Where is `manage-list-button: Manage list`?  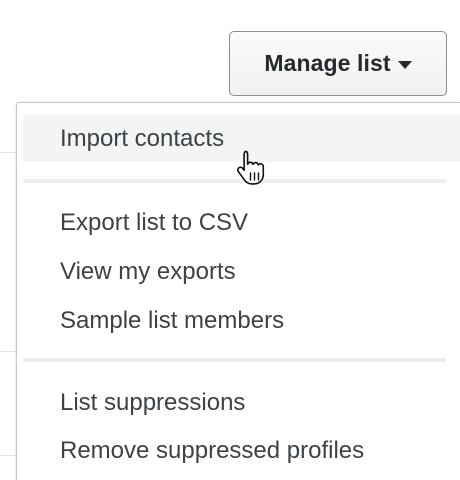 manage-list-button: Manage list is located at coordinates (338, 63).